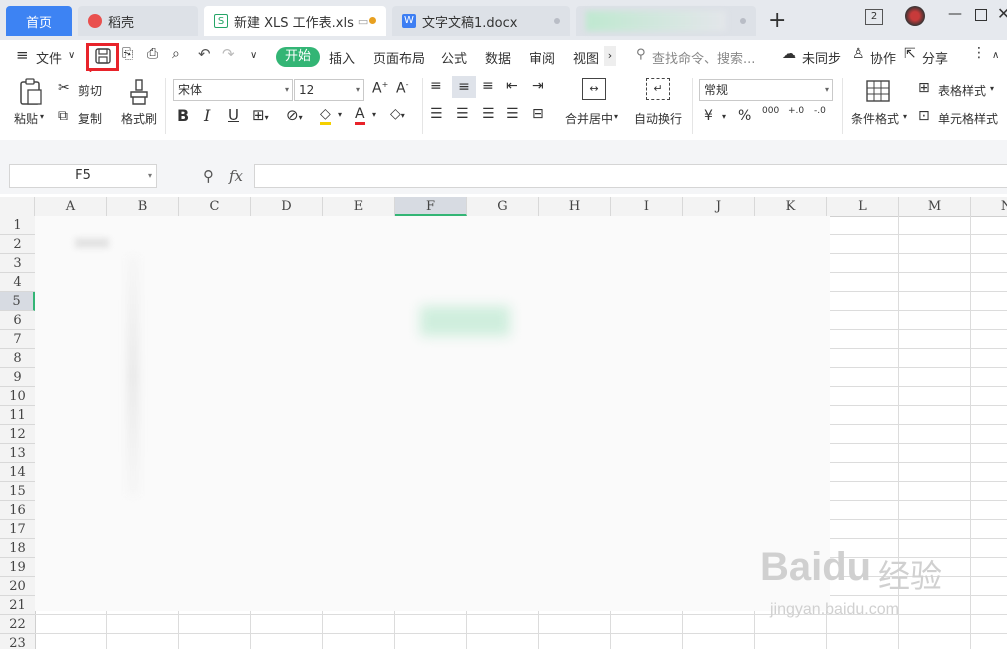 The height and width of the screenshot is (649, 1007). What do you see at coordinates (233, 90) in the screenshot?
I see `font-name-select: 宋体 ▾` at bounding box center [233, 90].